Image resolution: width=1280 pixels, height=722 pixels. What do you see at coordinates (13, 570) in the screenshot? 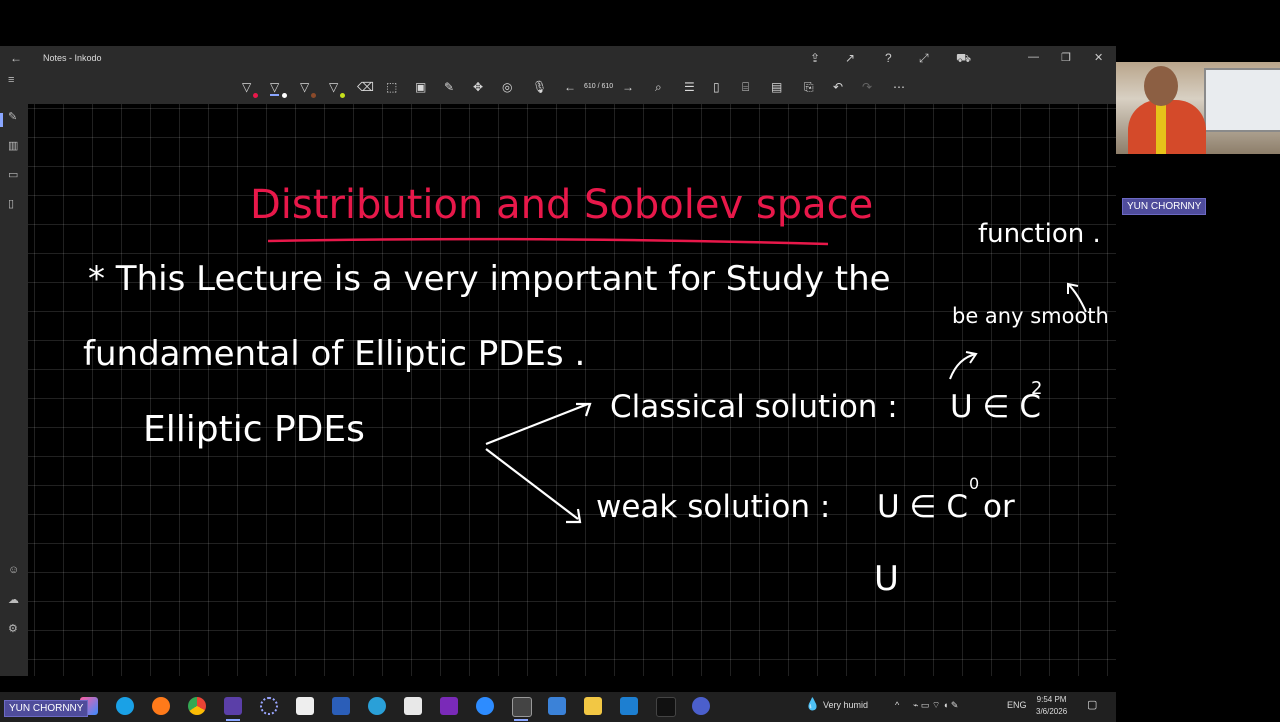
I see `feedback-icon: ☺` at bounding box center [13, 570].